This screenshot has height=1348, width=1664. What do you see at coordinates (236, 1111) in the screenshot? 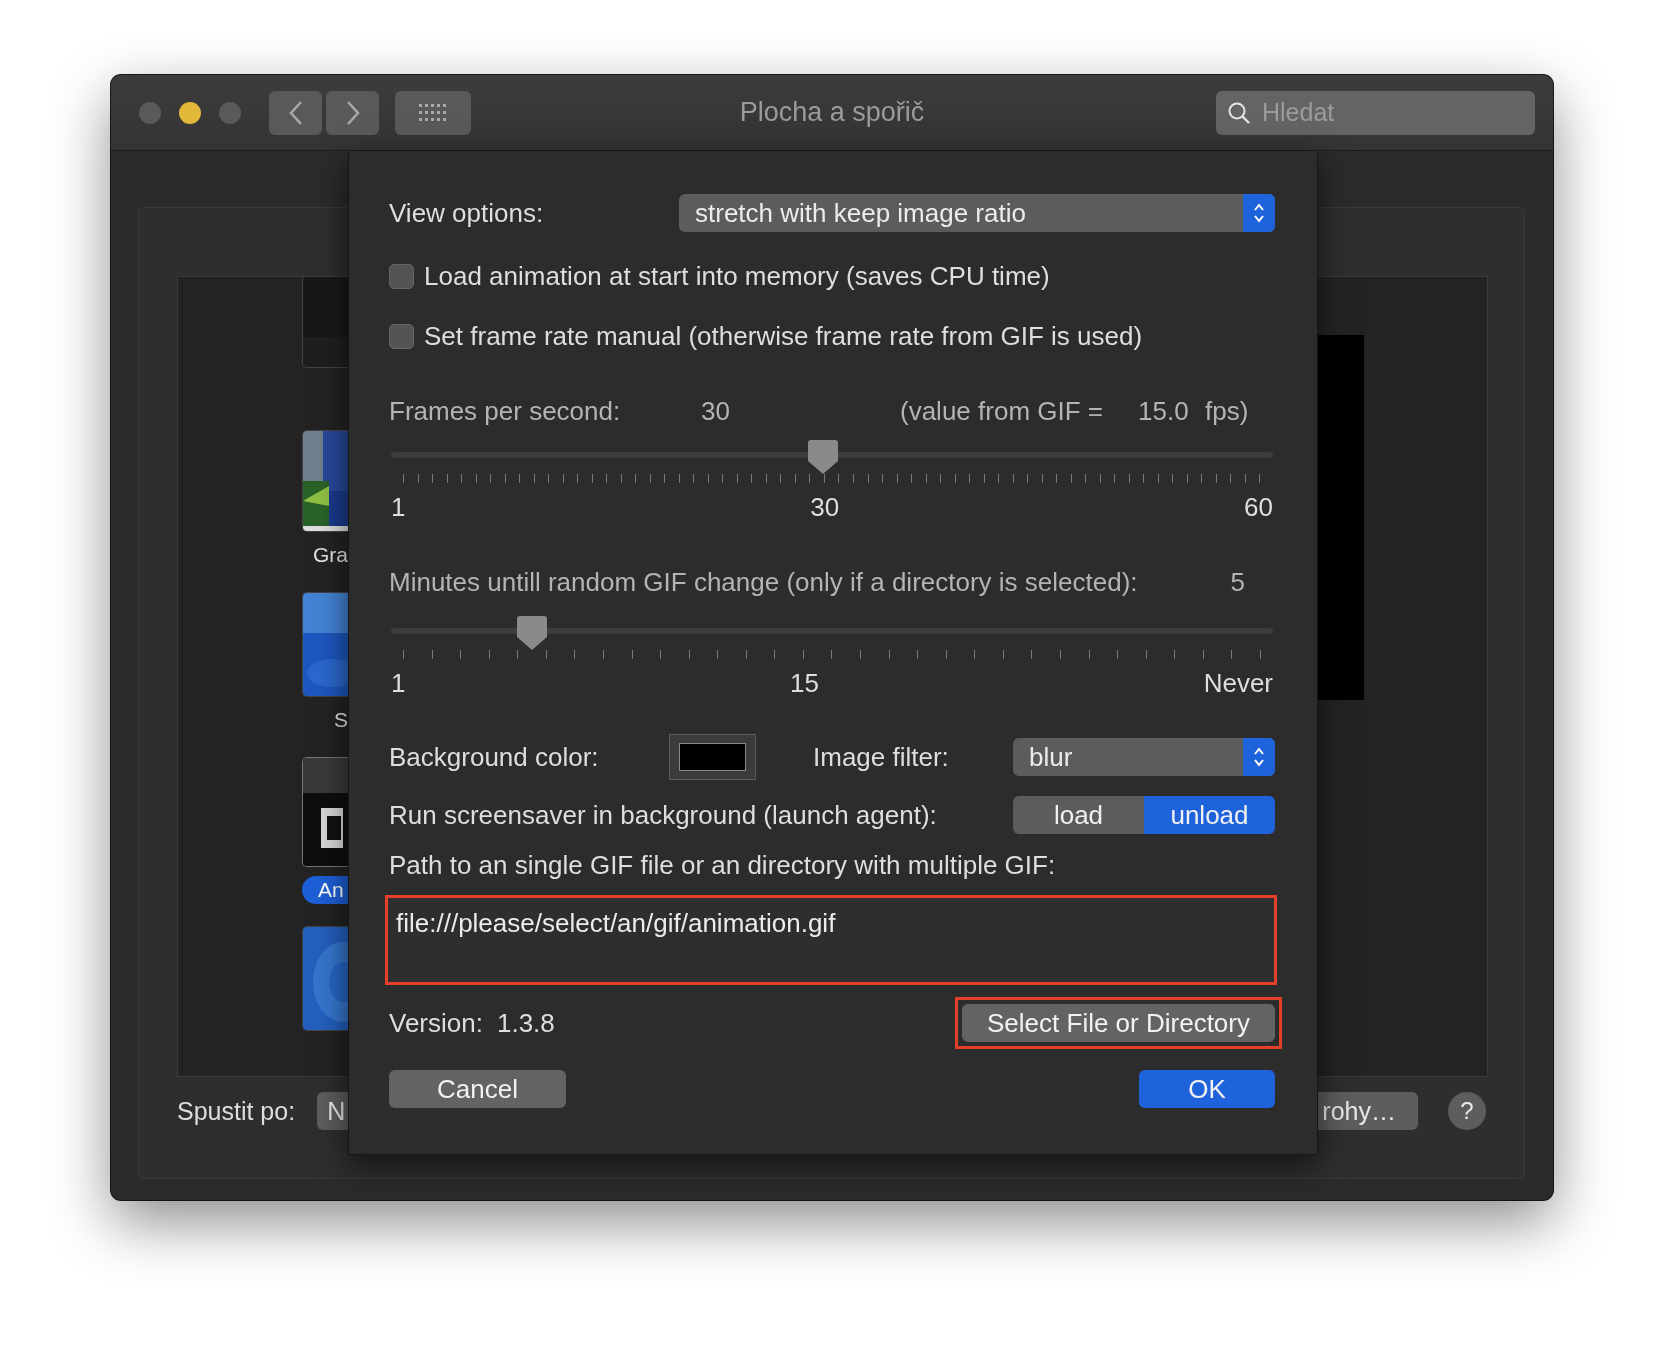
I see `start-after-label: Spustit po:` at bounding box center [236, 1111].